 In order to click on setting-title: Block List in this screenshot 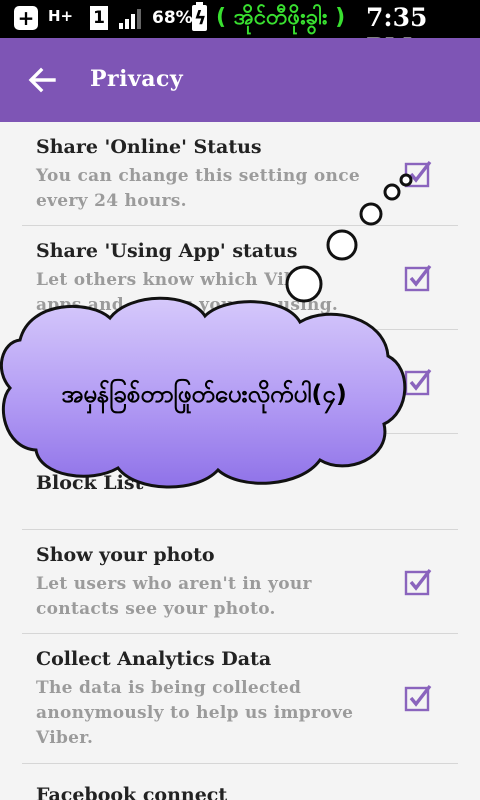, I will do `click(90, 483)`.